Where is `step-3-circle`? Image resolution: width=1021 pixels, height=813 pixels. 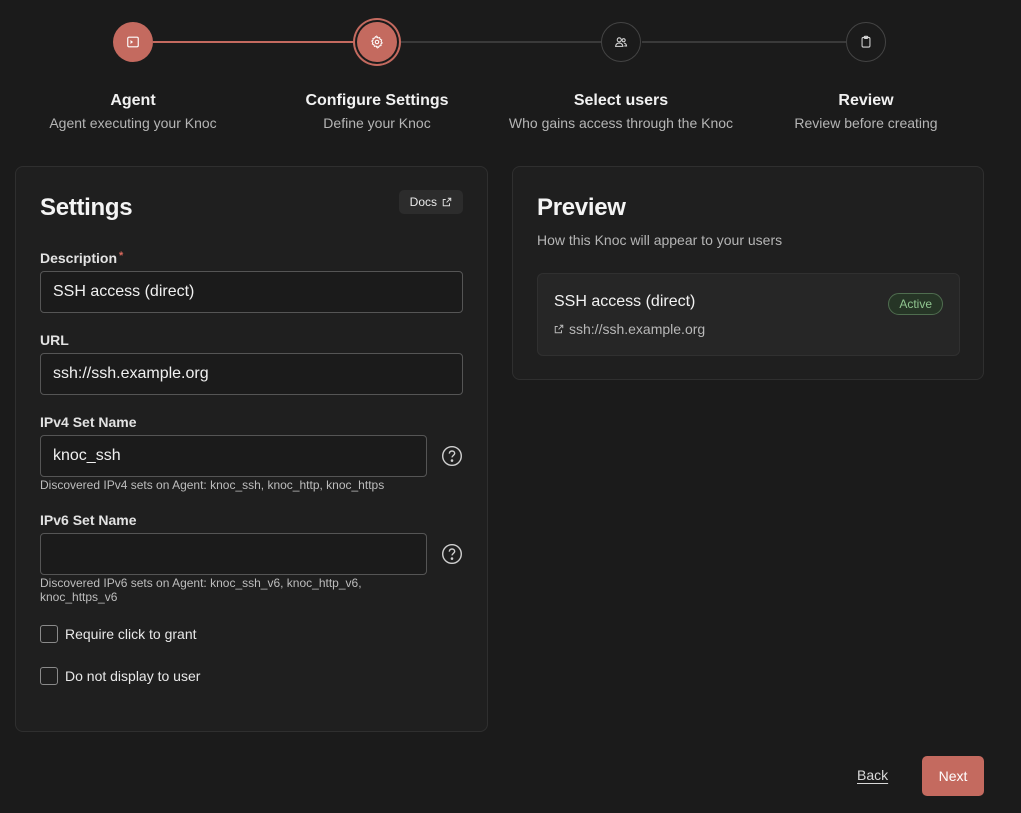
step-3-circle is located at coordinates (621, 42).